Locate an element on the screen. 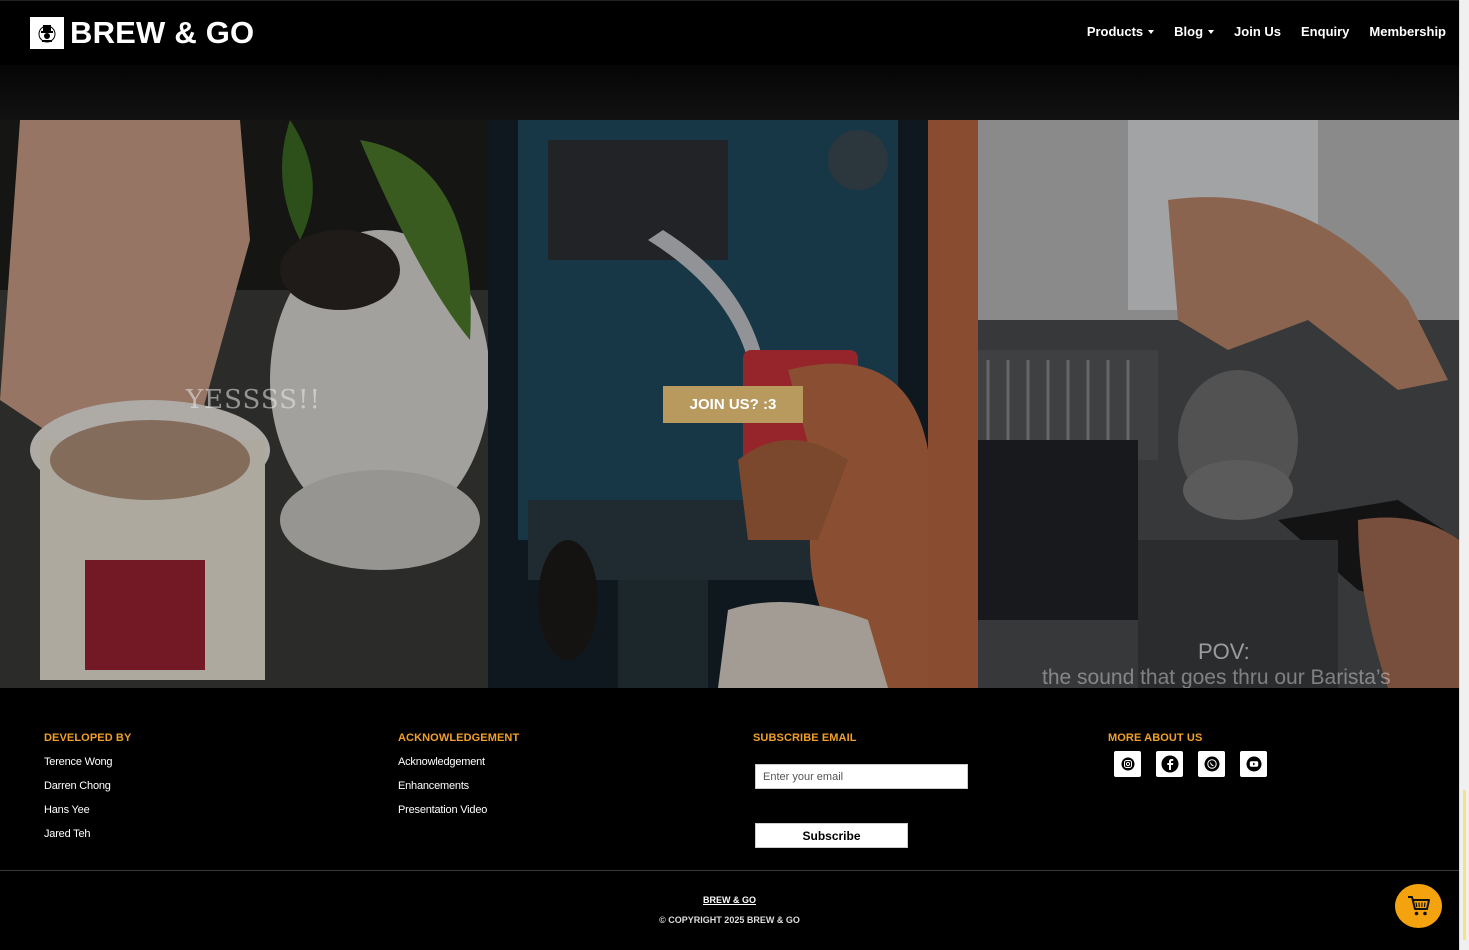 The image size is (1469, 950). nav-blog: Blog is located at coordinates (1194, 31).